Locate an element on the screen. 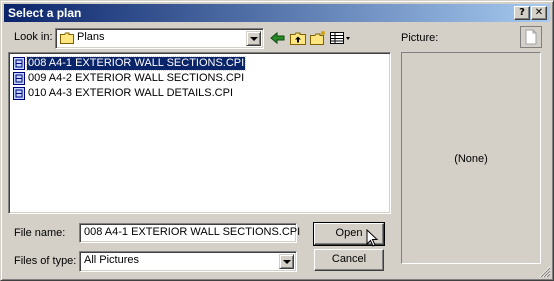 The image size is (554, 281). file-name: 009 A4-2 EXTERIOR WALL SECTIONS.CPI is located at coordinates (136, 78).